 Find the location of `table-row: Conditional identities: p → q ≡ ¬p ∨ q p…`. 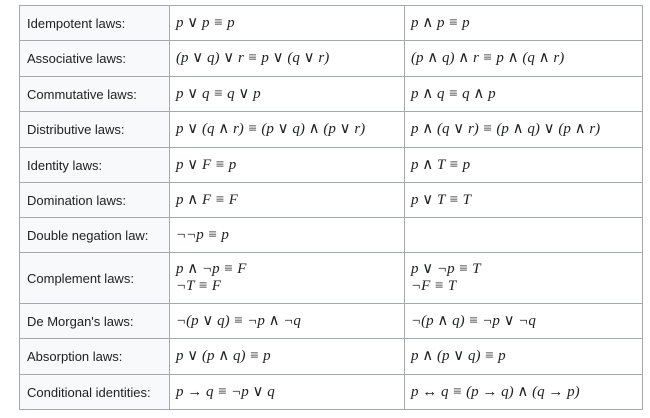

table-row: Conditional identities: p → q ≡ ¬p ∨ q p… is located at coordinates (331, 392).